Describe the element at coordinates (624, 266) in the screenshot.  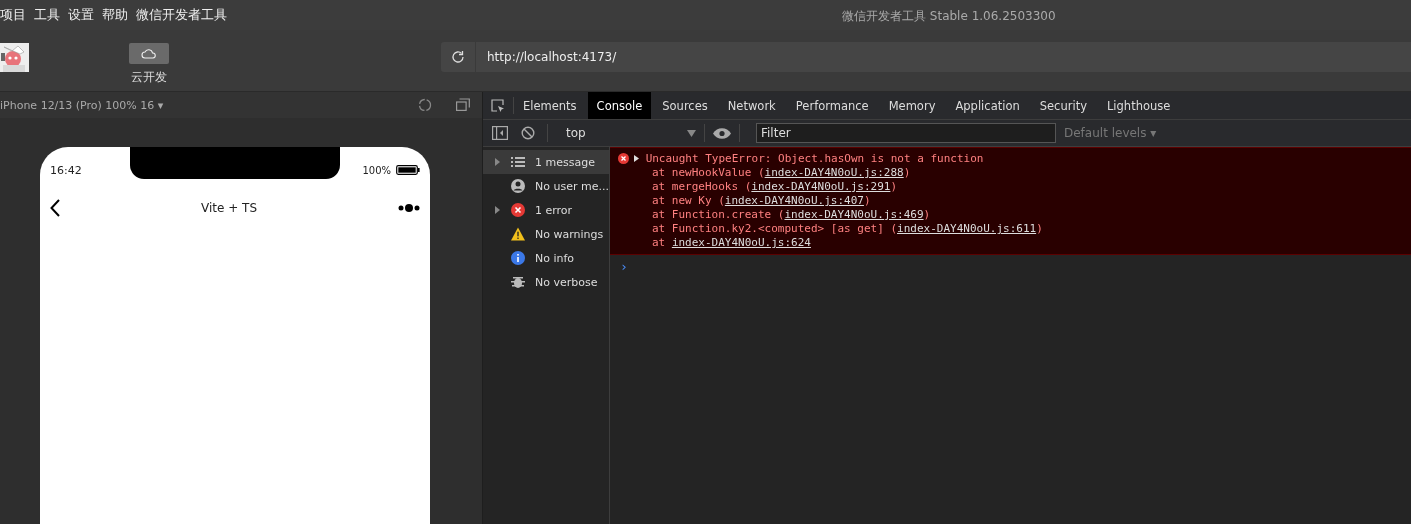
I see `console-prompt: ›` at that location.